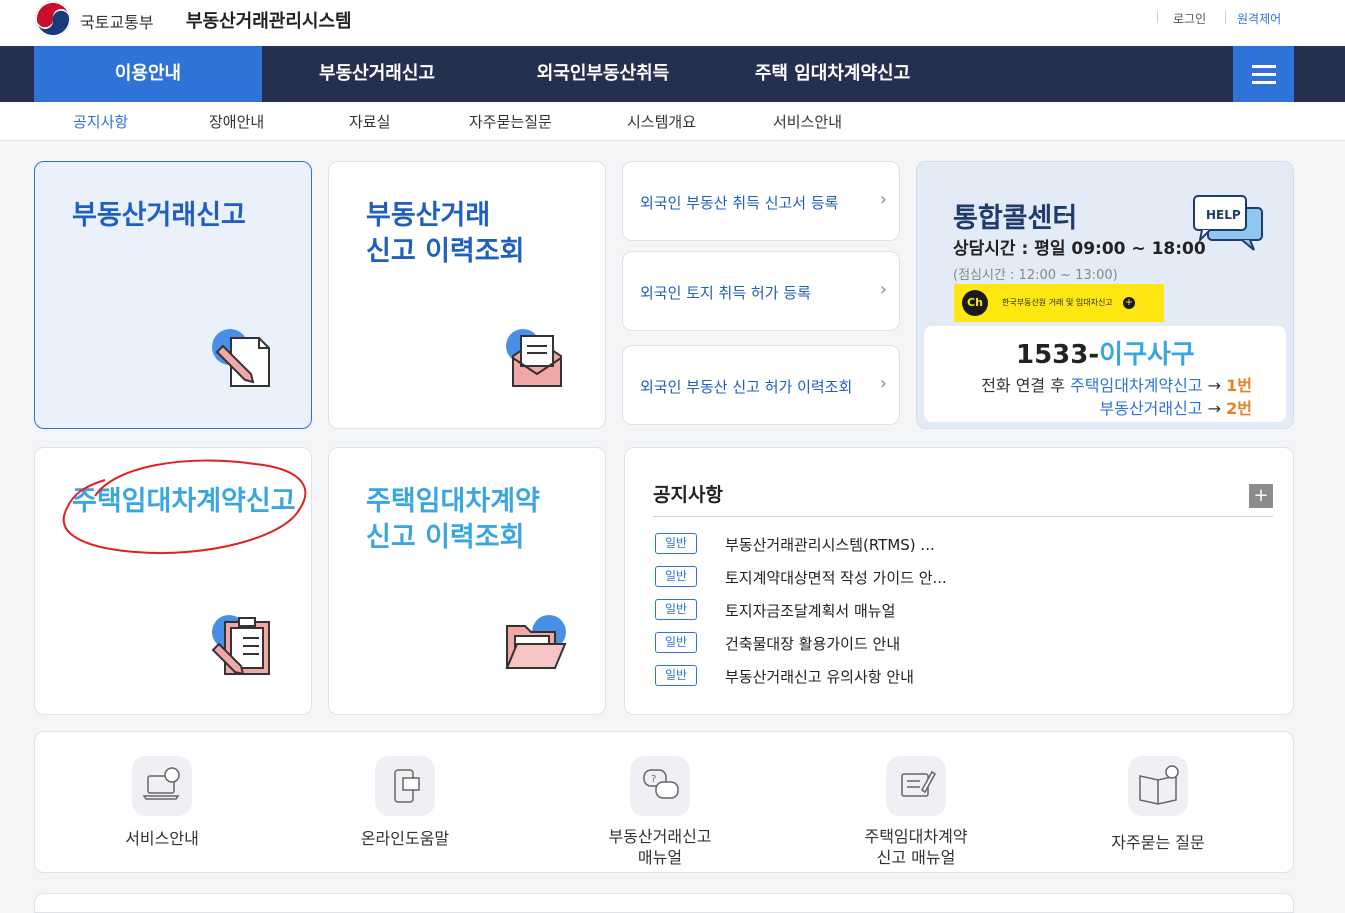 This screenshot has width=1345, height=913. I want to click on login-link: 로그인, so click(1189, 18).